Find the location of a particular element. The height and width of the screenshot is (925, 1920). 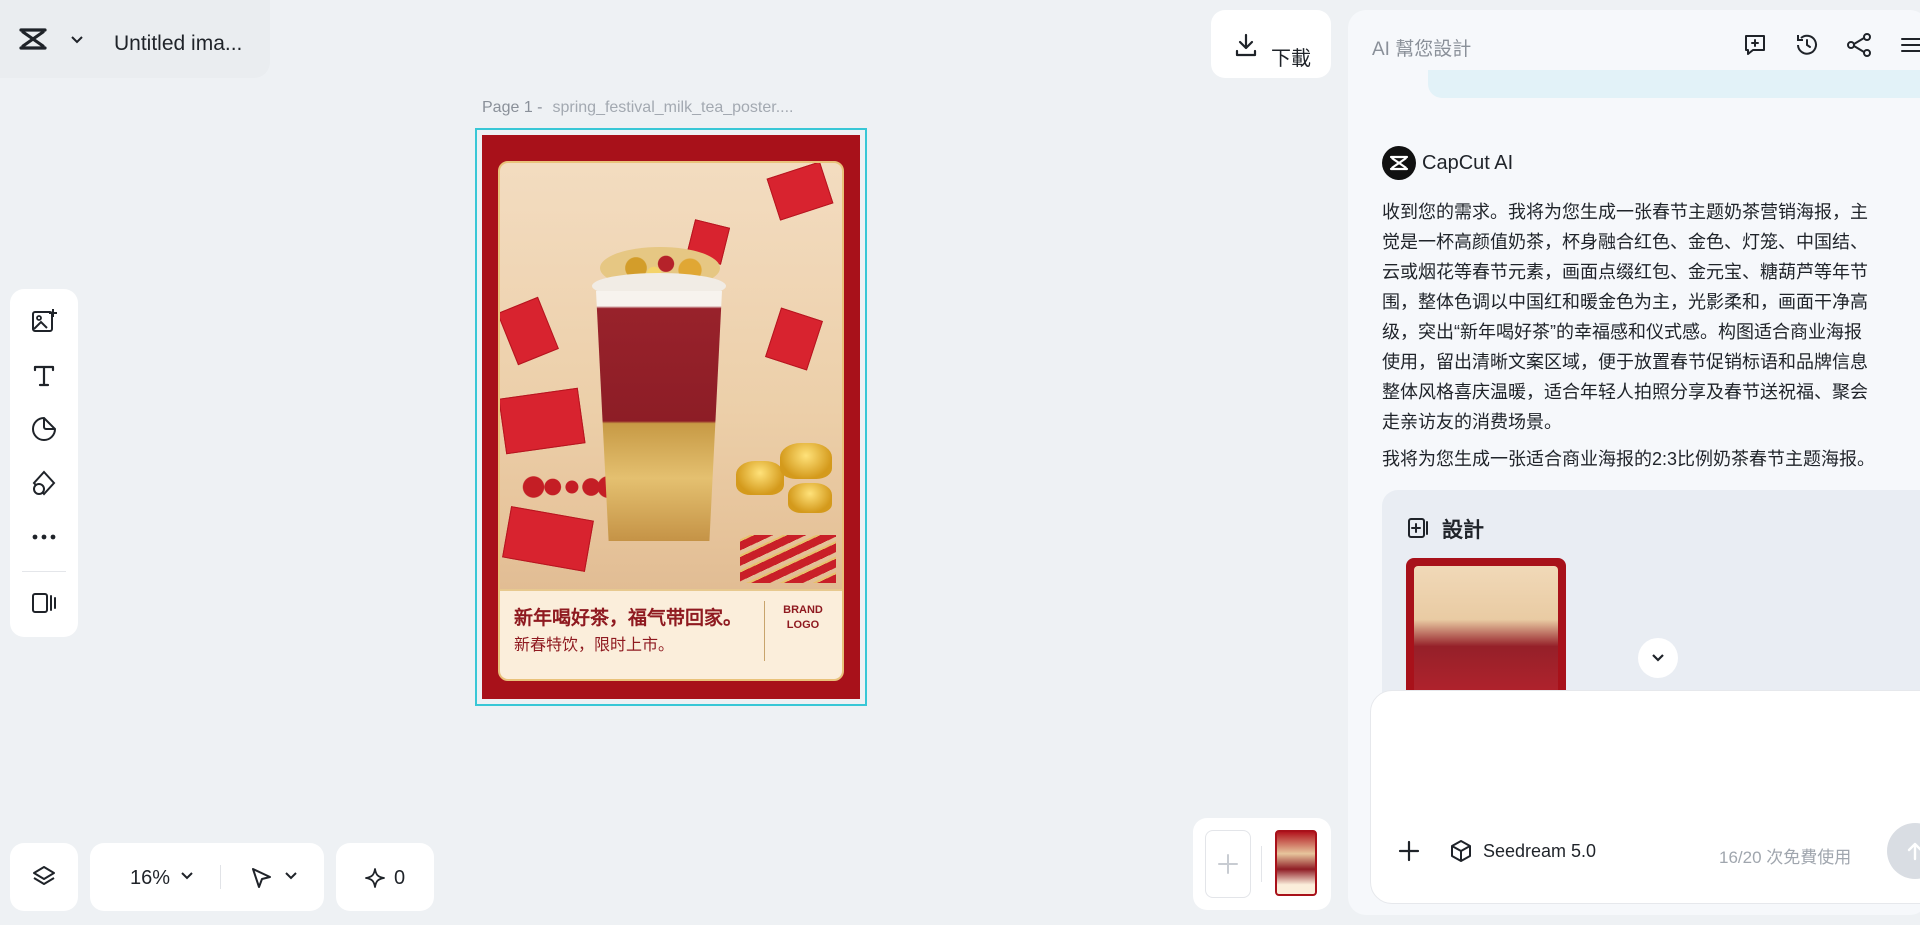

expand-button is located at coordinates (1658, 658).